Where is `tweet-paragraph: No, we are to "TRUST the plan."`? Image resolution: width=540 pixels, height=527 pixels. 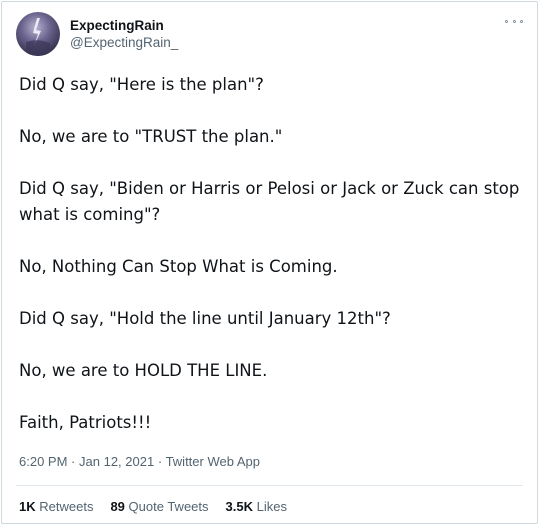 tweet-paragraph: No, we are to "TRUST the plan." is located at coordinates (151, 136).